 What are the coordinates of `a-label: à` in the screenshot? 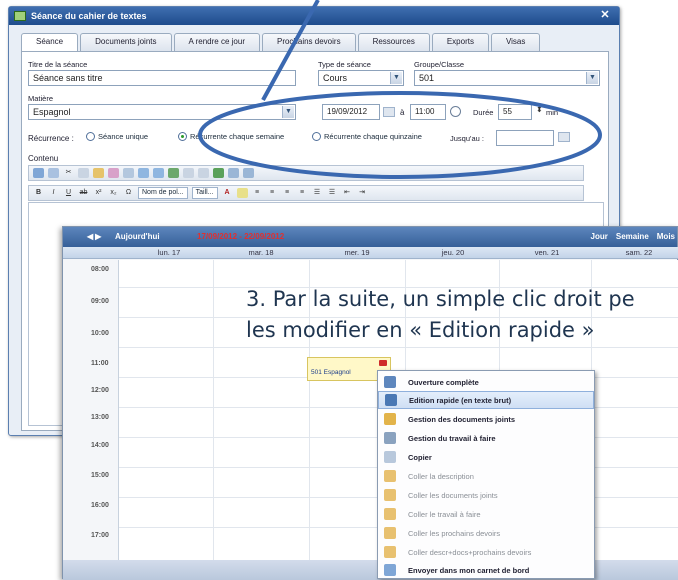 It's located at (402, 112).